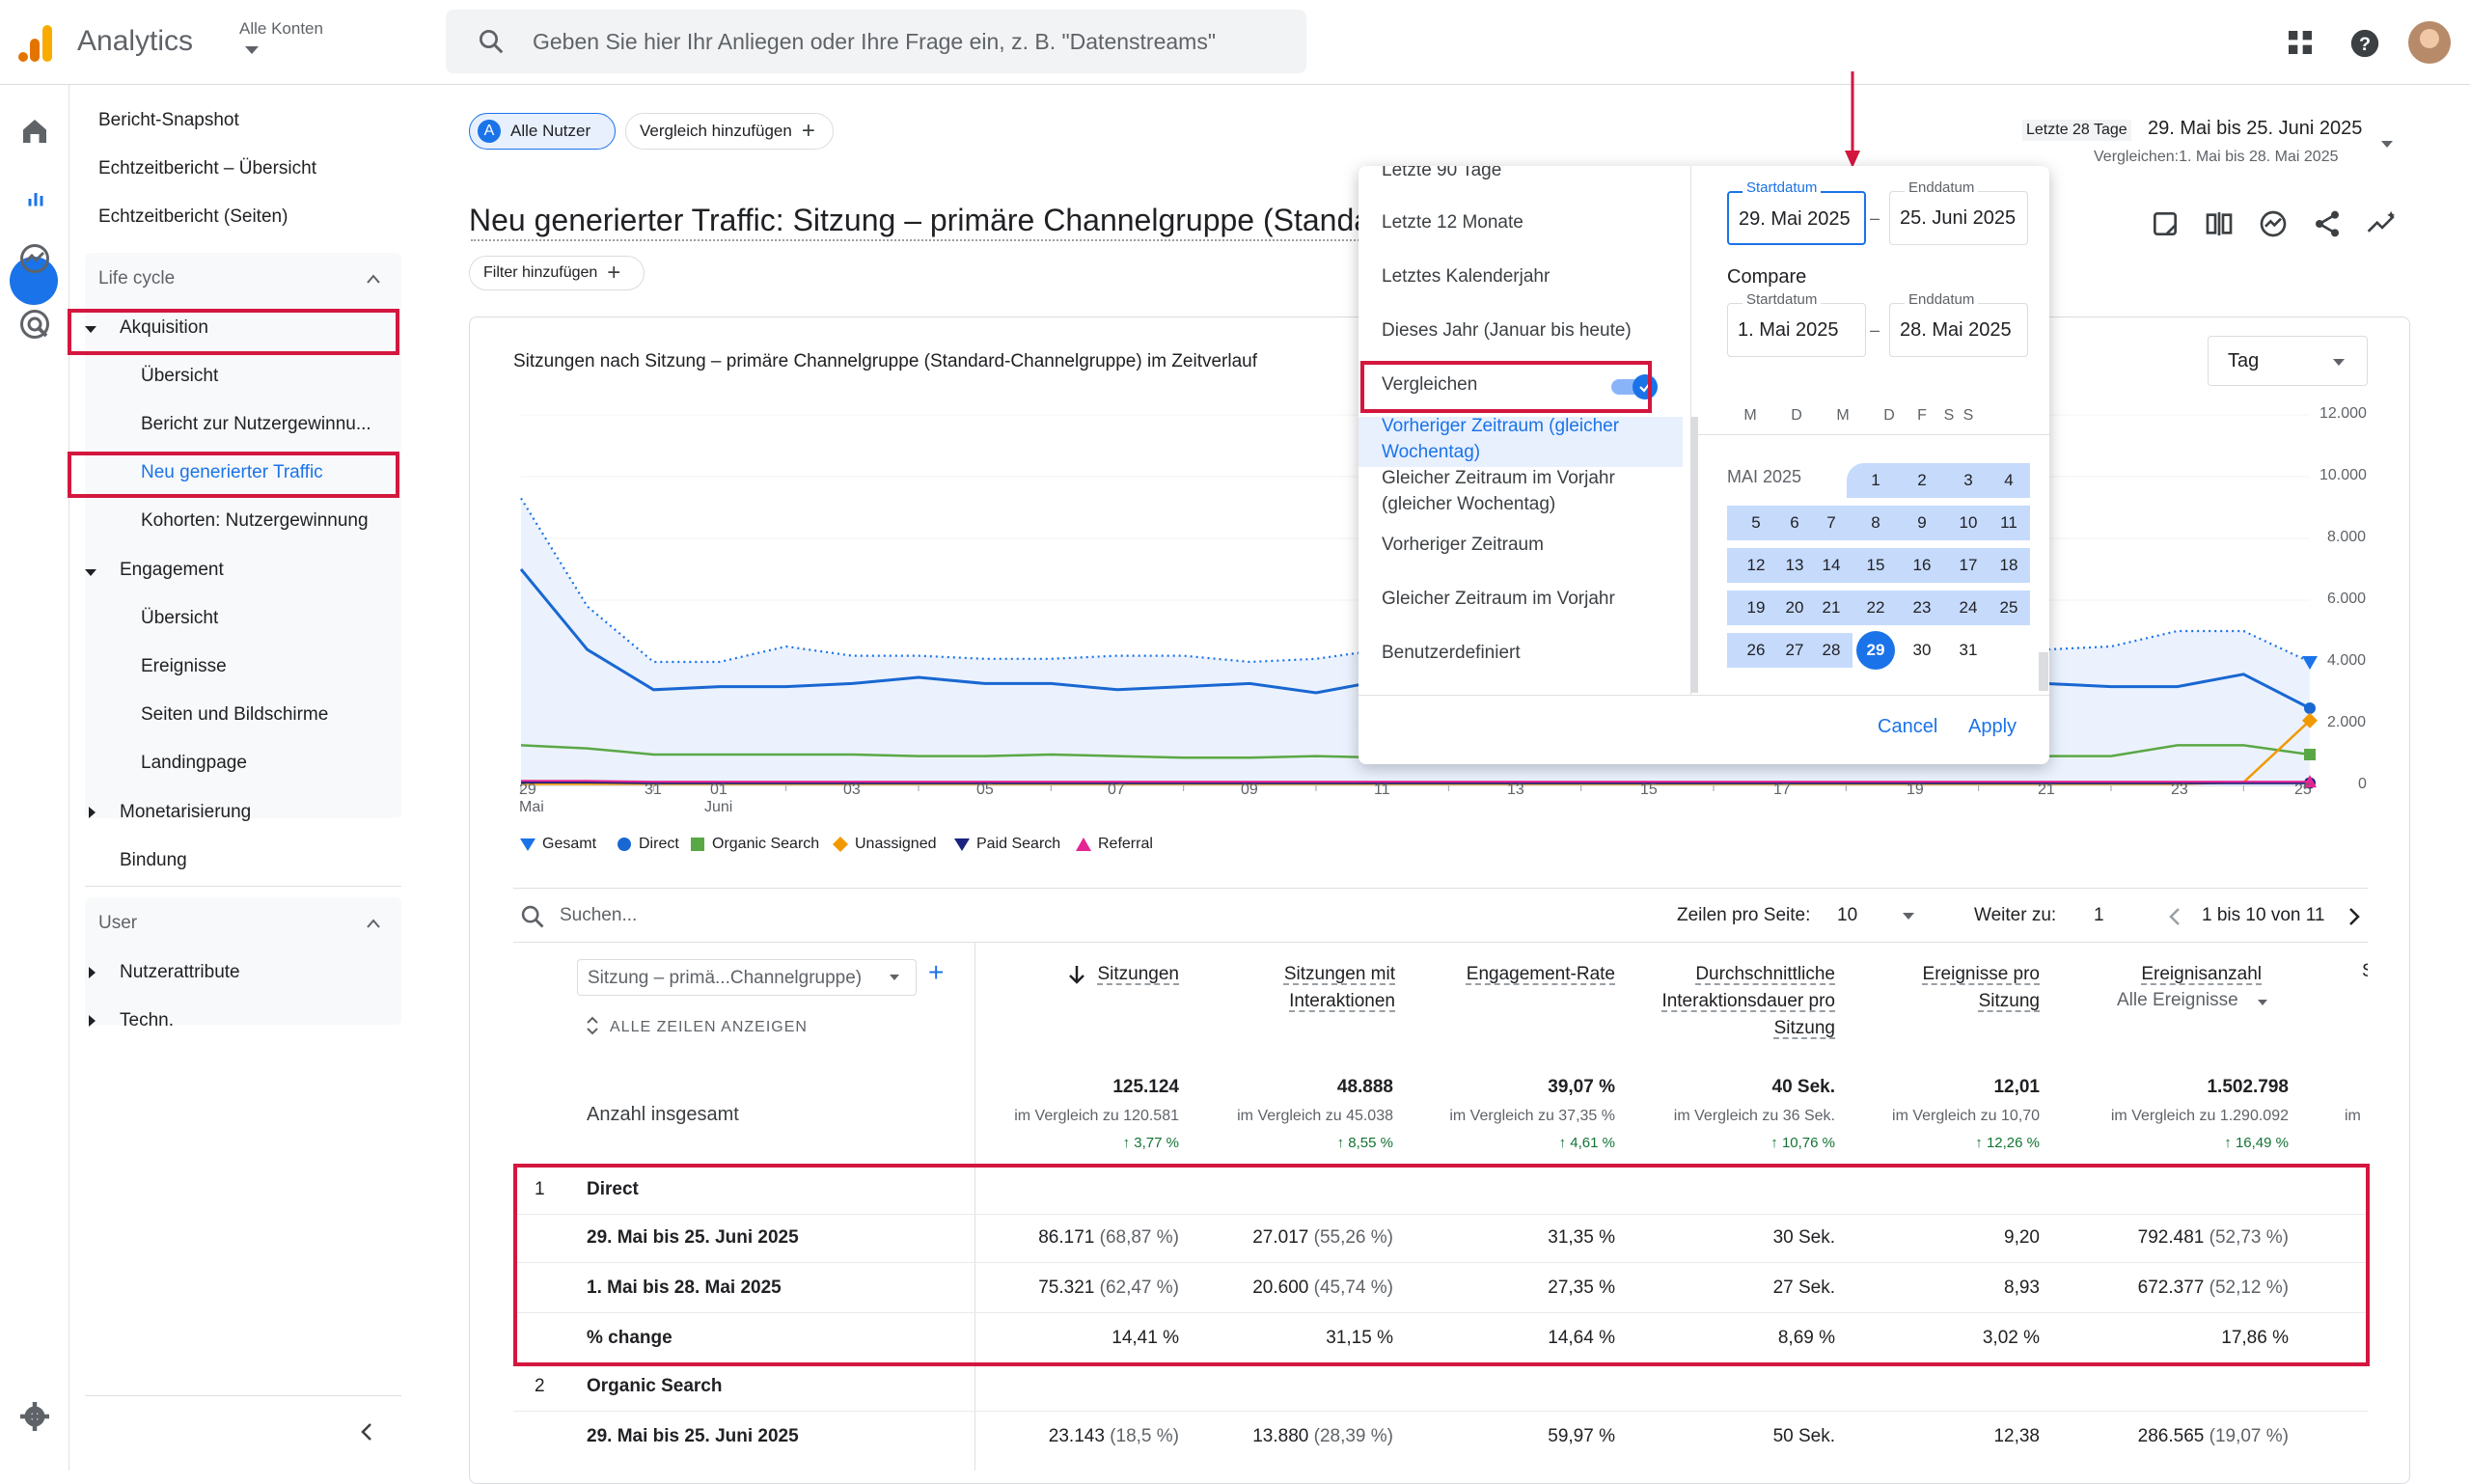 The width and height of the screenshot is (2470, 1484). Describe the element at coordinates (1992, 727) in the screenshot. I see `apply-button: Apply` at that location.